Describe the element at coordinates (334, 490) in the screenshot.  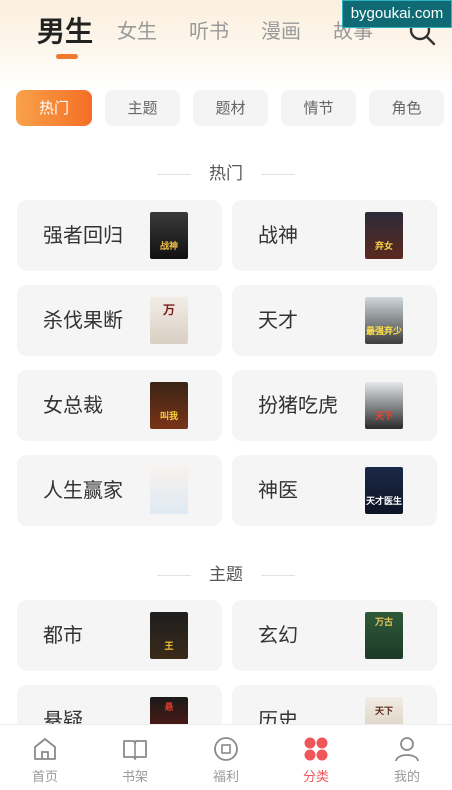
I see `category-card: 神医 天才医生` at that location.